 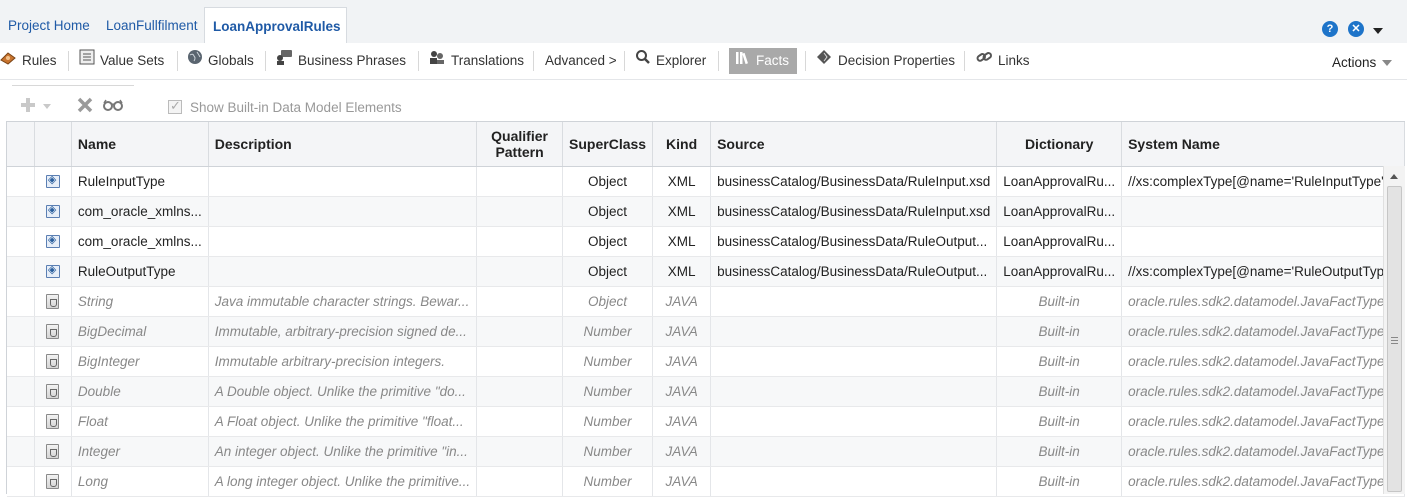 I want to click on cell-system-name, so click(x=1263, y=241).